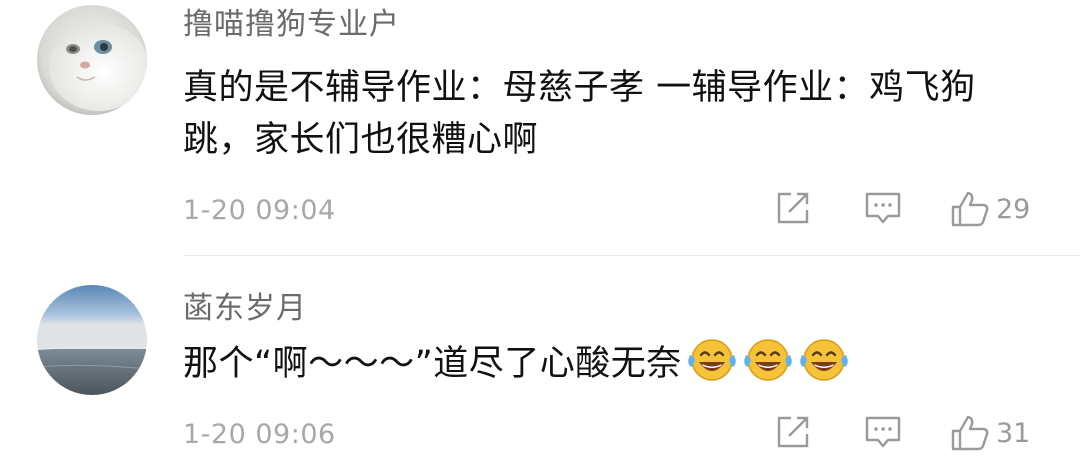  I want to click on comment-text: 那个“啊～～～”道尽了心酸无奈, so click(608, 363).